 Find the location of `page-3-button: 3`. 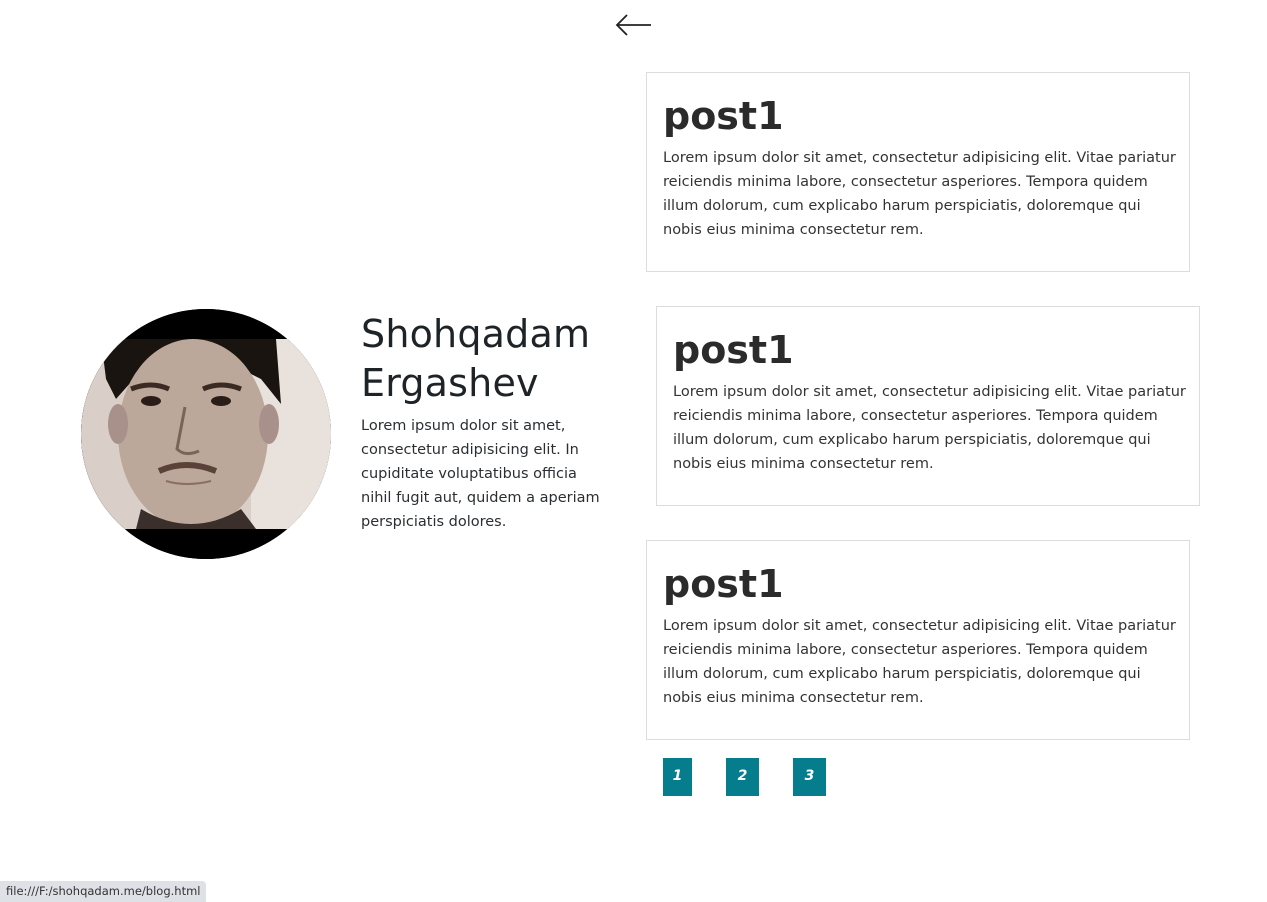

page-3-button: 3 is located at coordinates (809, 777).